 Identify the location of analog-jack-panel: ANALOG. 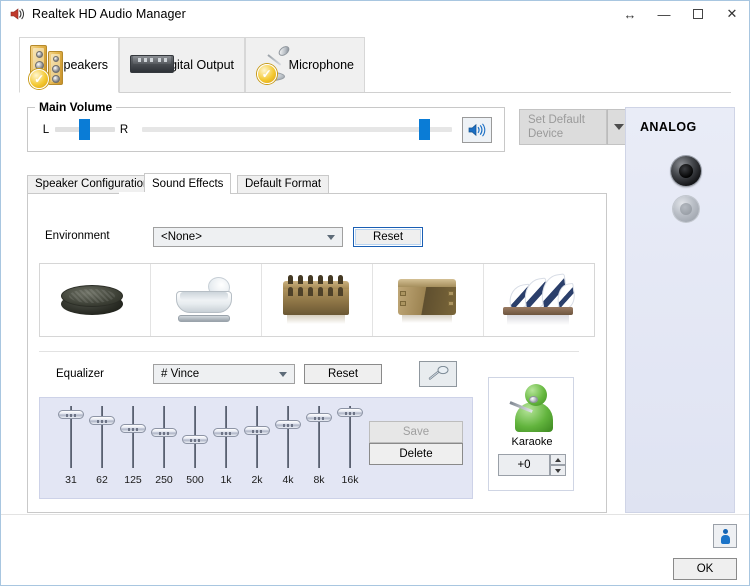
(680, 310).